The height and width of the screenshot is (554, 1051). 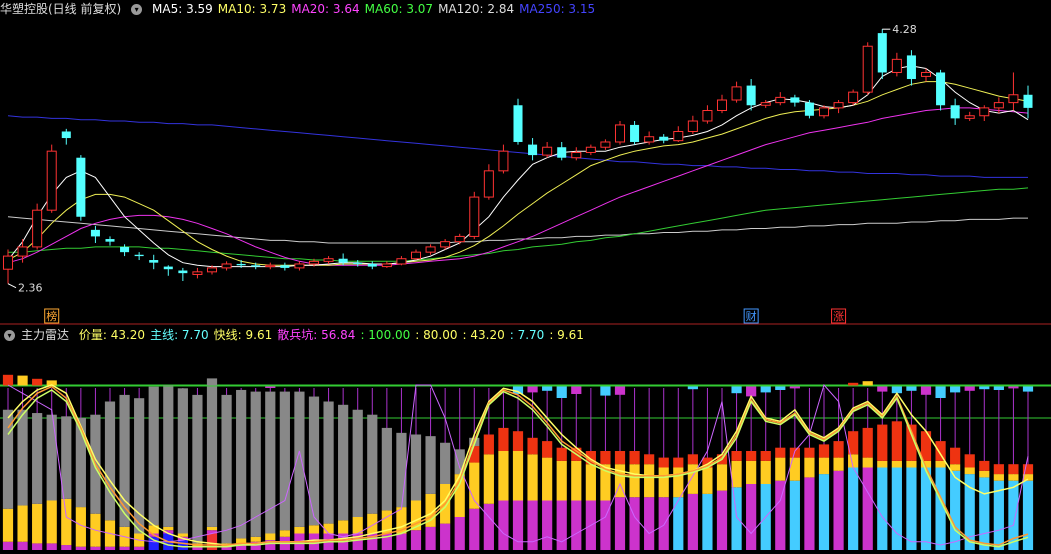 I want to click on indicator-4: MA120: 2.84, so click(x=476, y=9).